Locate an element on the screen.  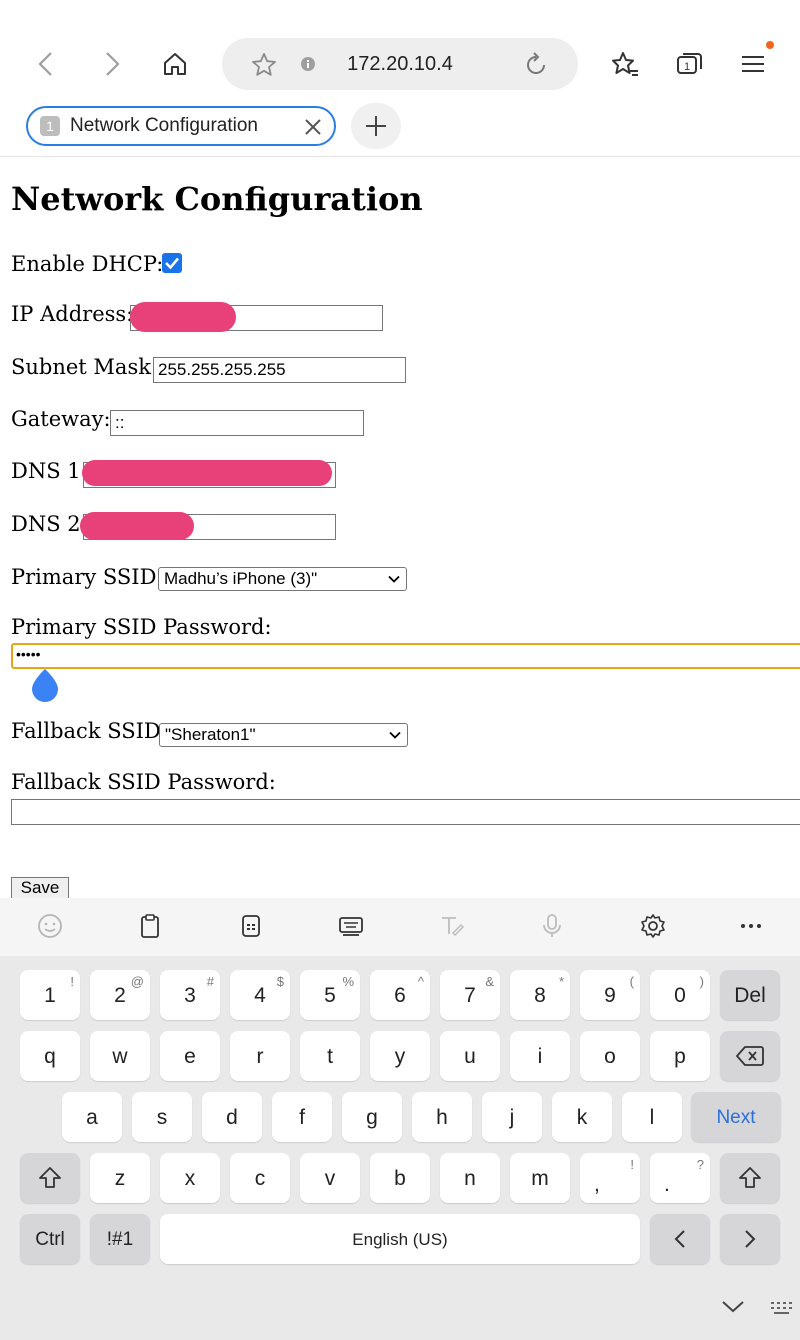
more-dots-icon is located at coordinates (751, 926).